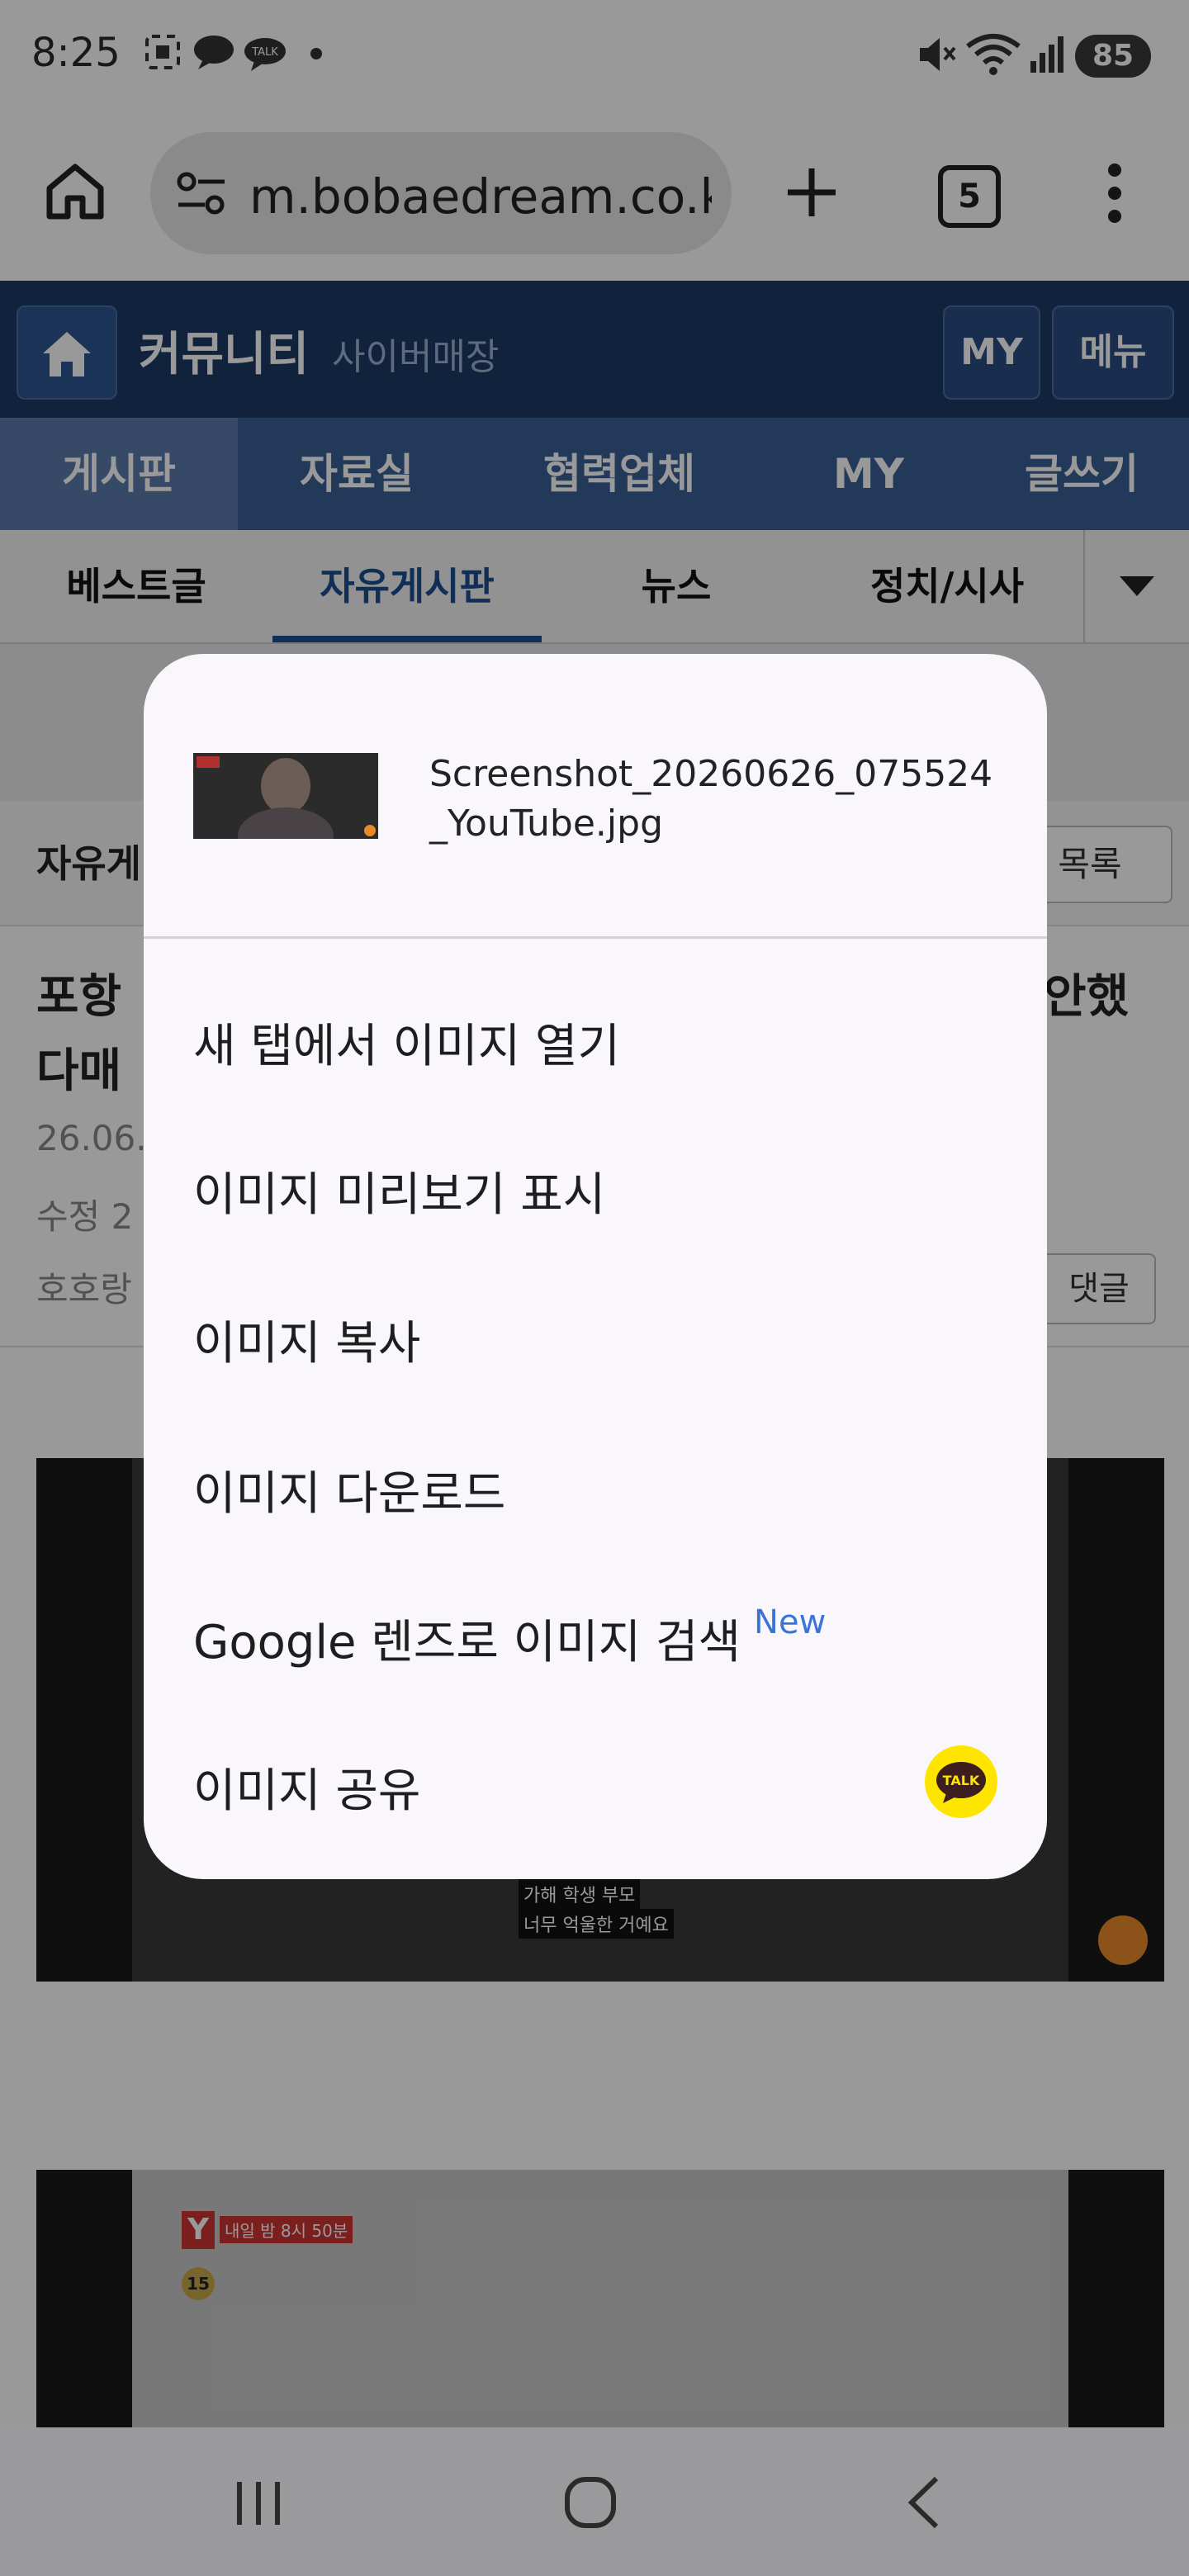 The width and height of the screenshot is (1189, 2576). What do you see at coordinates (923, 2502) in the screenshot?
I see `back-icon` at bounding box center [923, 2502].